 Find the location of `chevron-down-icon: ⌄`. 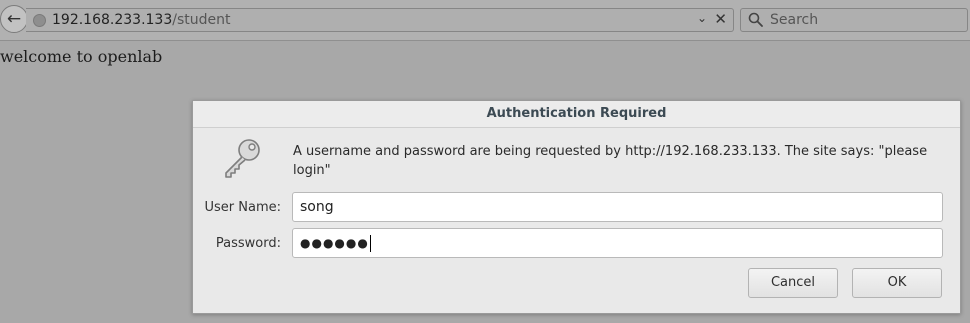

chevron-down-icon: ⌄ is located at coordinates (702, 18).